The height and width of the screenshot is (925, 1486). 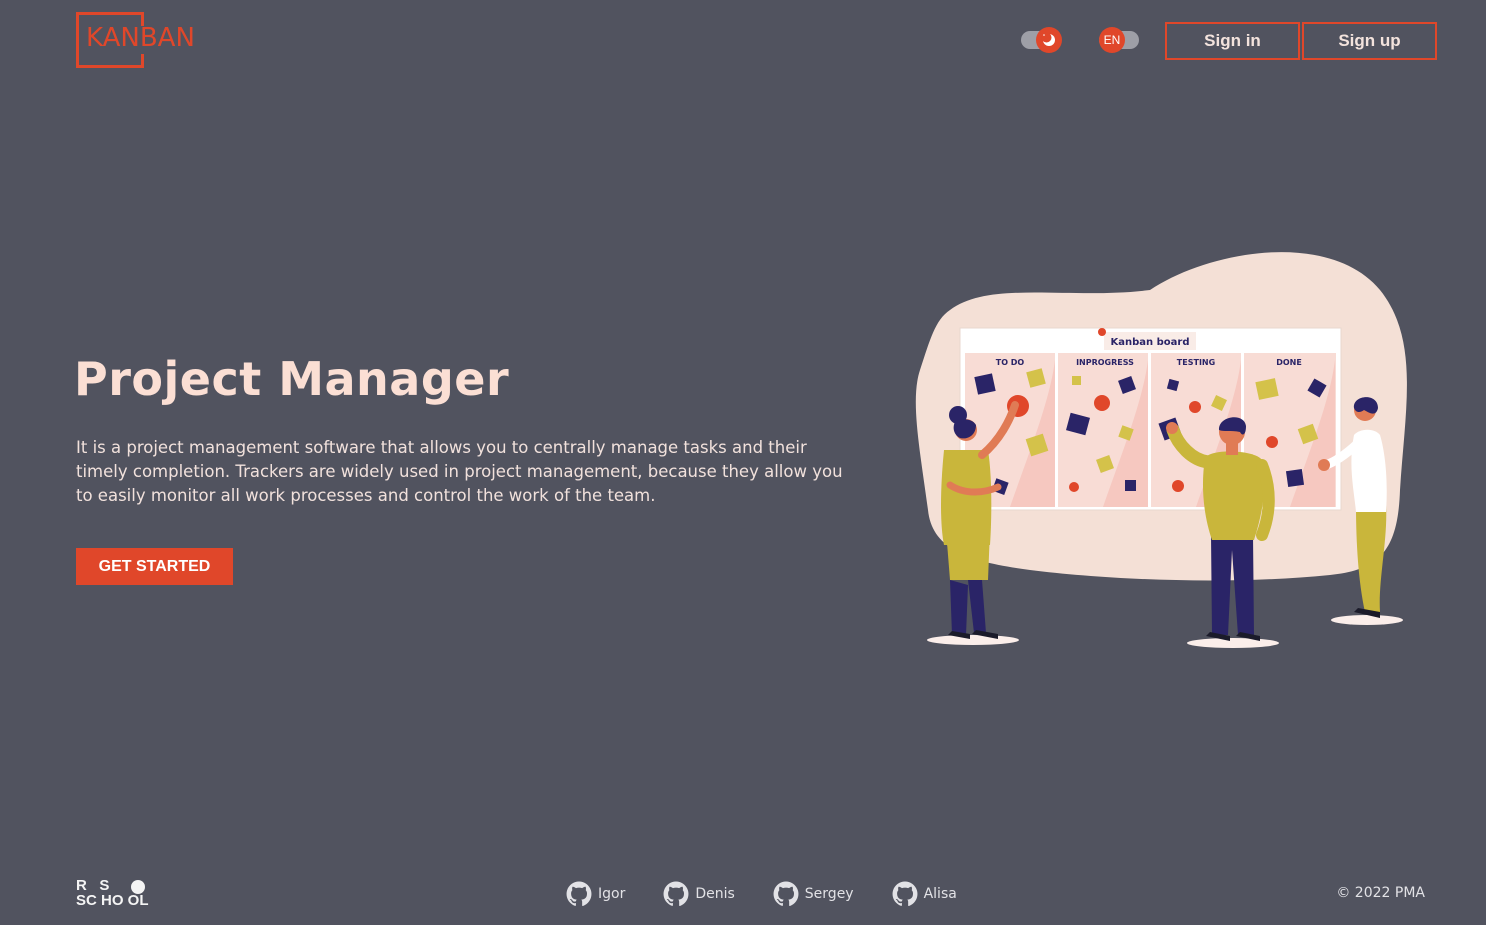 I want to click on author-link-igor: Igor, so click(x=595, y=894).